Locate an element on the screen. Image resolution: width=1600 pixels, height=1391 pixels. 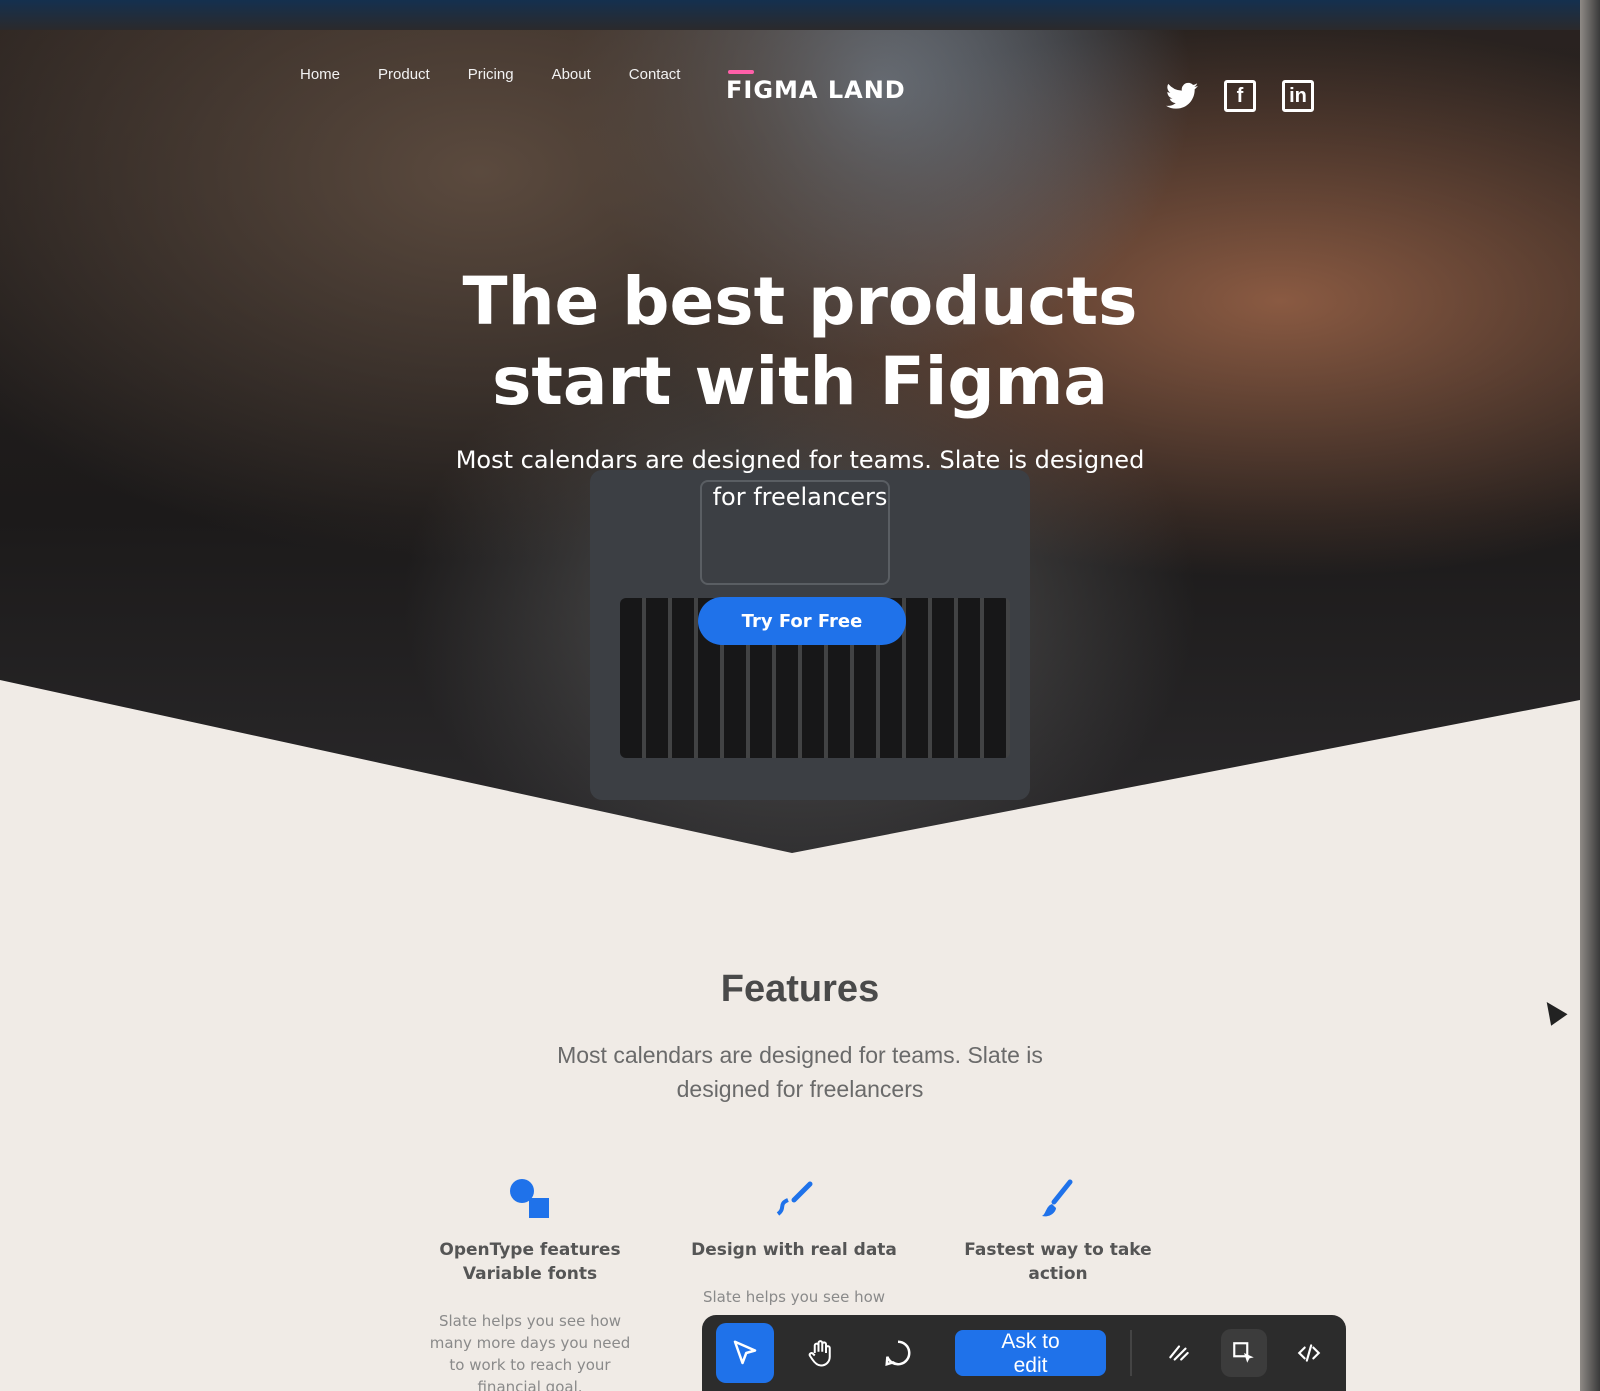
code-icon is located at coordinates (1308, 1353).